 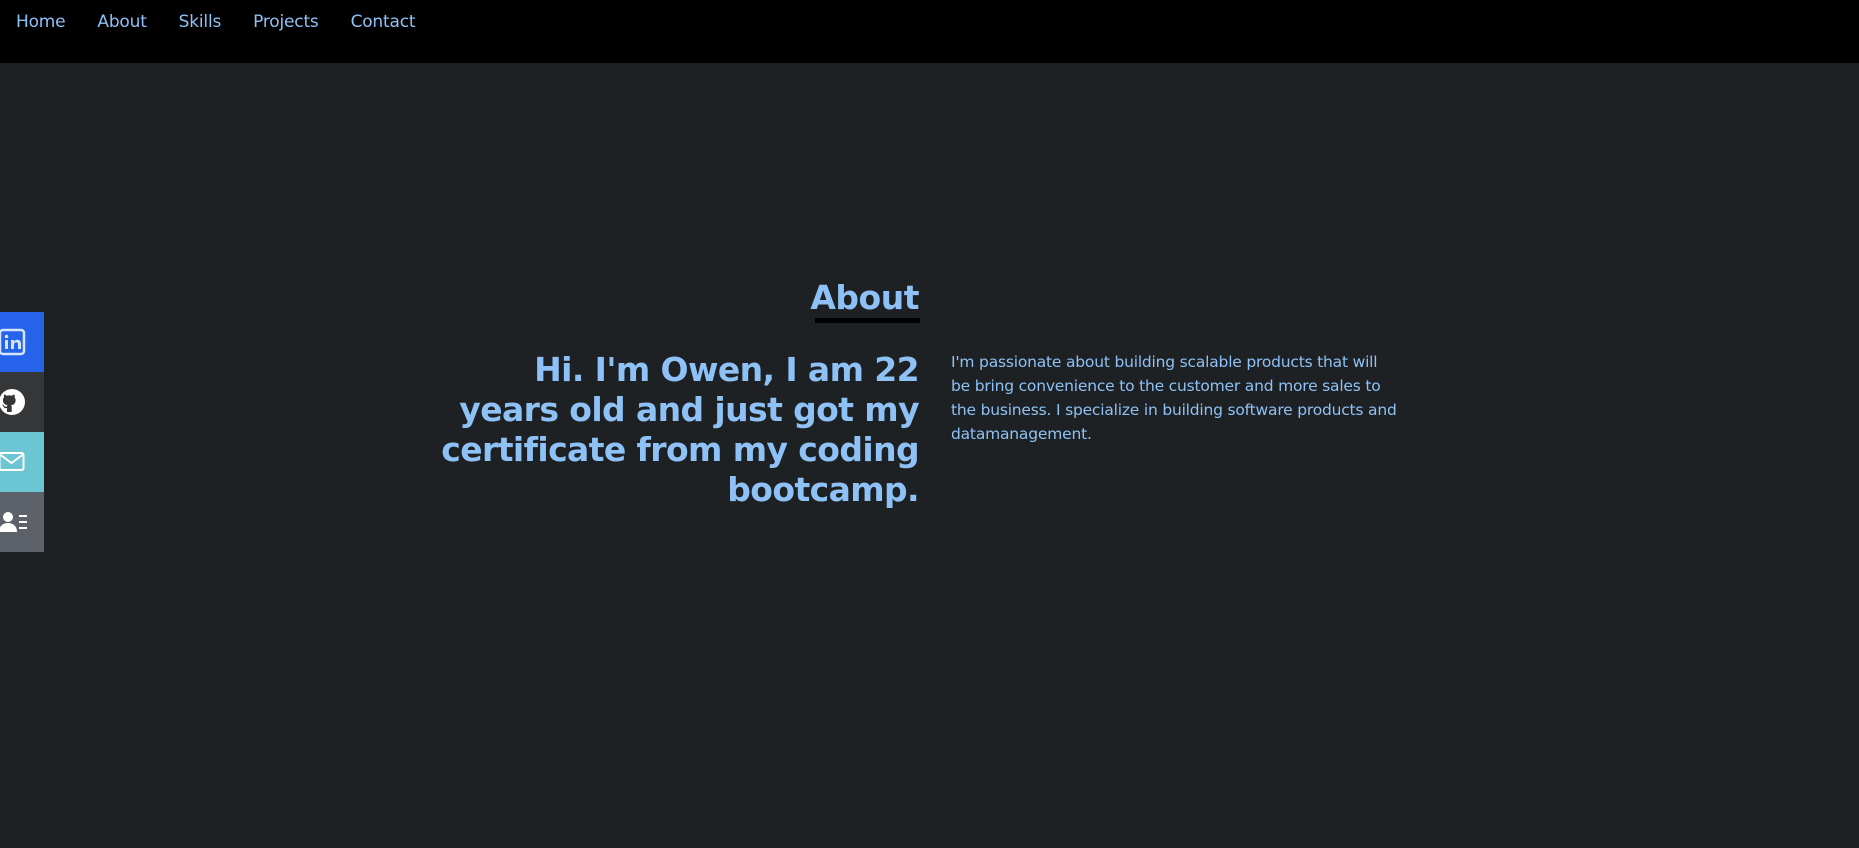 What do you see at coordinates (867, 320) in the screenshot?
I see `title-underline` at bounding box center [867, 320].